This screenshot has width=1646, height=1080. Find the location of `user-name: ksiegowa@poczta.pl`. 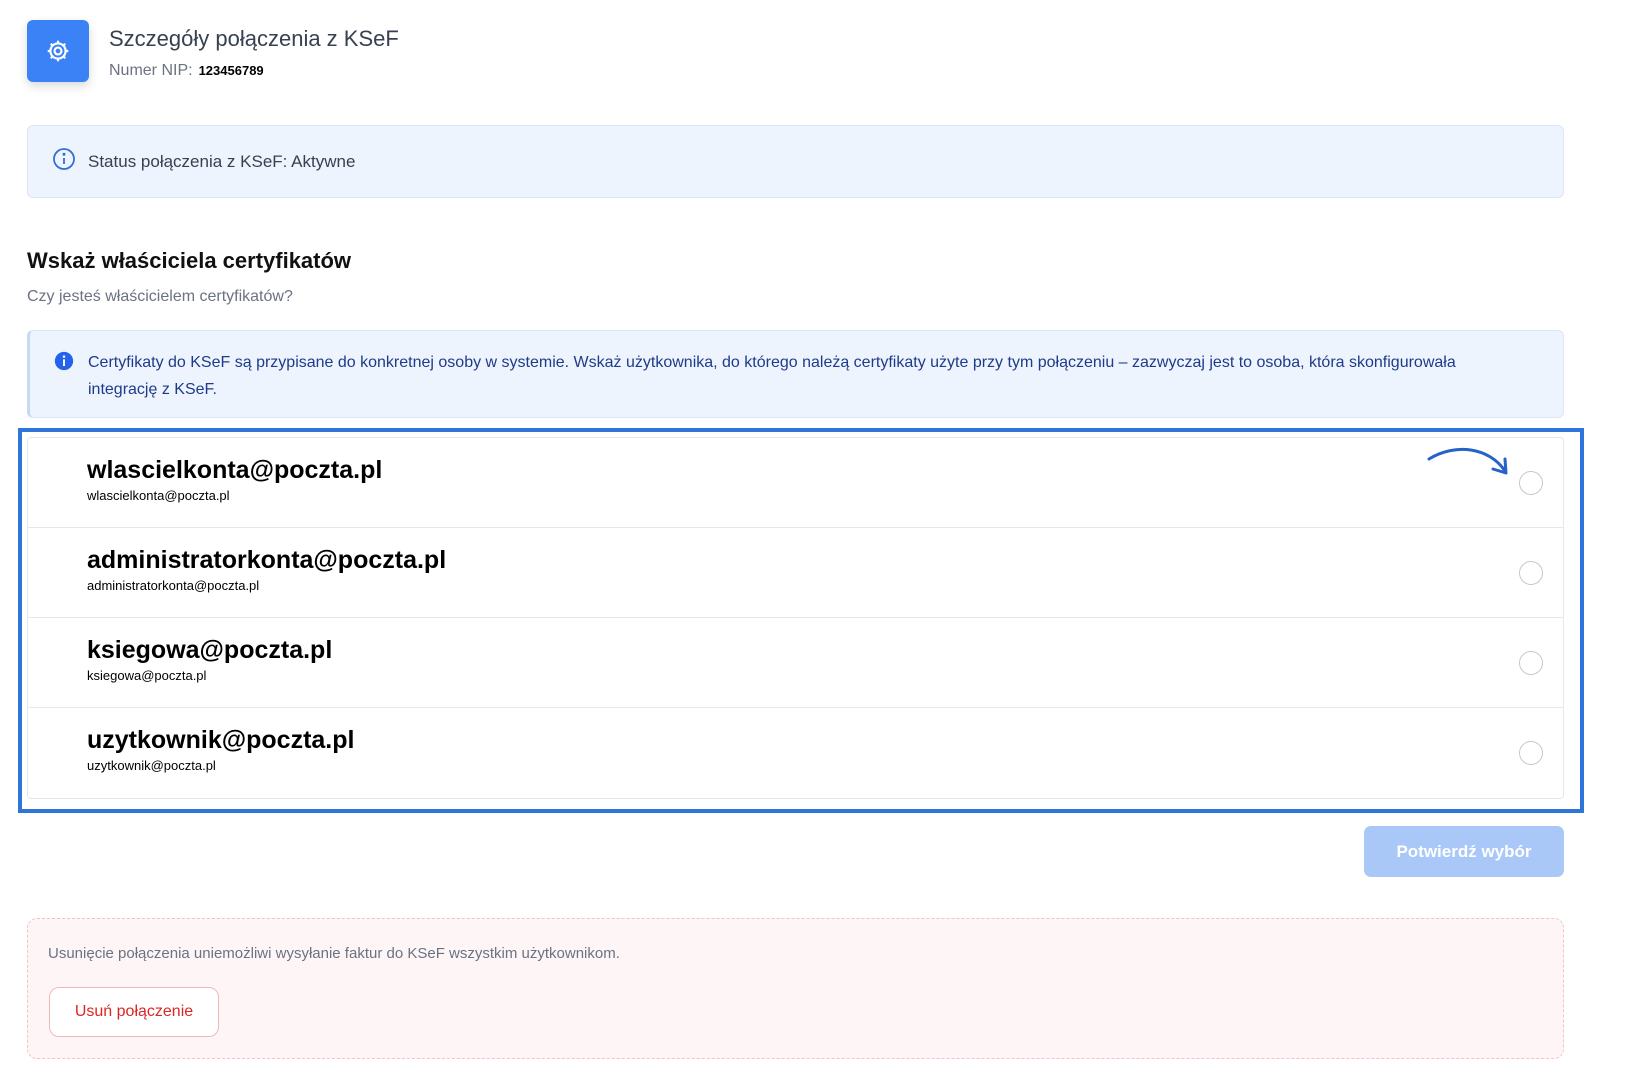

user-name: ksiegowa@poczta.pl is located at coordinates (210, 650).